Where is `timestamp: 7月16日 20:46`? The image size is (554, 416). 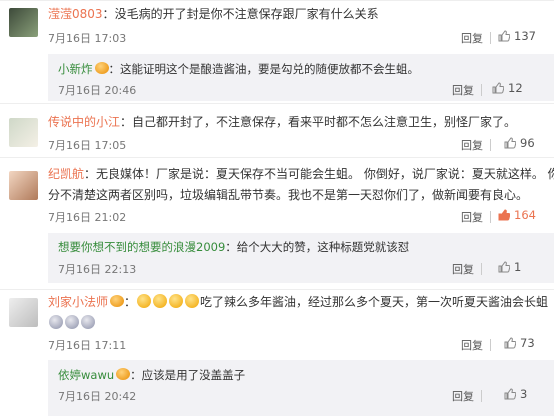 timestamp: 7月16日 20:46 is located at coordinates (97, 90).